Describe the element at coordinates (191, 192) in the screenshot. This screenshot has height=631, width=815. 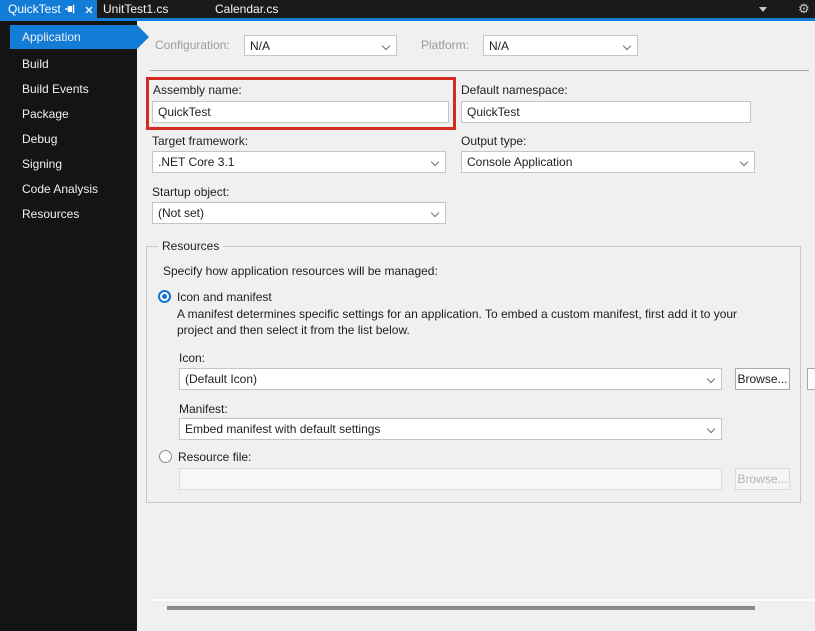
I see `startup-object-label: Startup object:` at that location.